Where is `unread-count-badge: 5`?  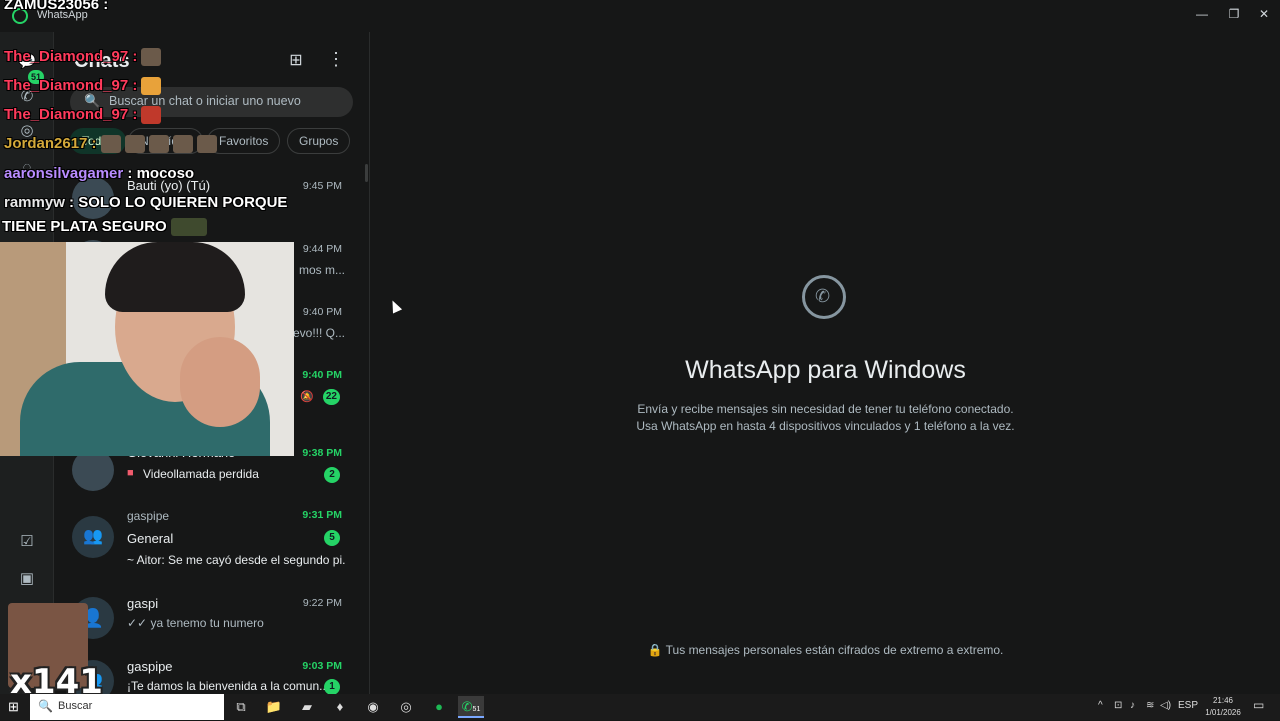
unread-count-badge: 5 is located at coordinates (332, 538).